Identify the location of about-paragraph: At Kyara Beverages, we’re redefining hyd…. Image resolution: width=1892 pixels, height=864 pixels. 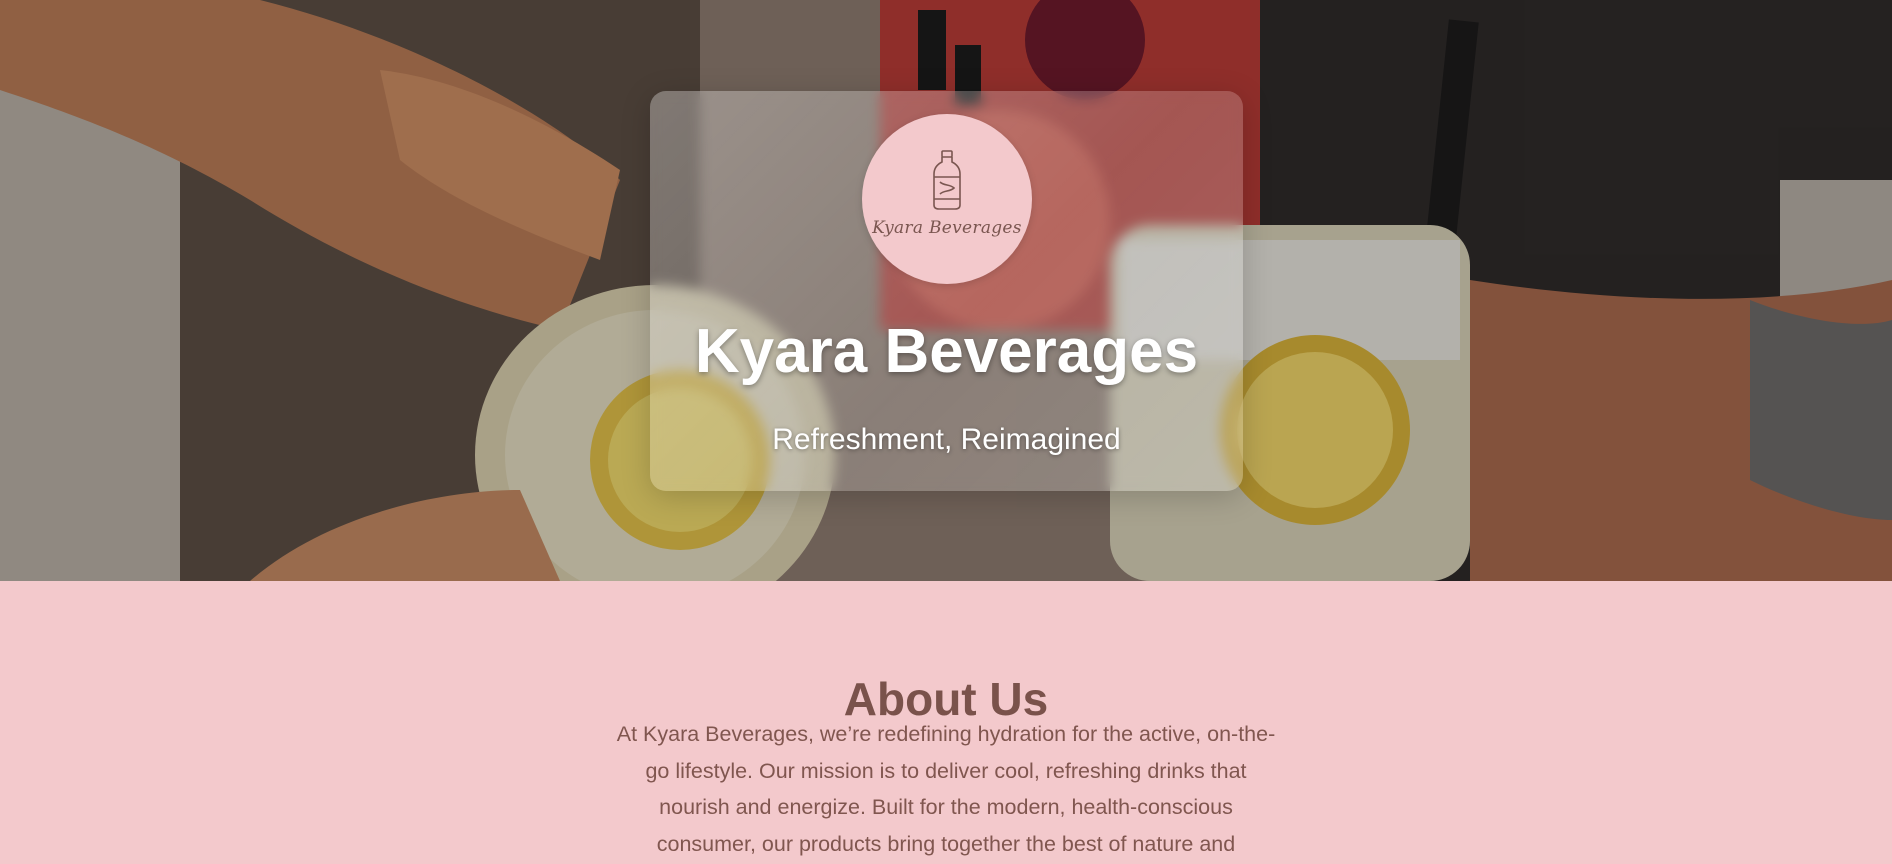
(946, 789).